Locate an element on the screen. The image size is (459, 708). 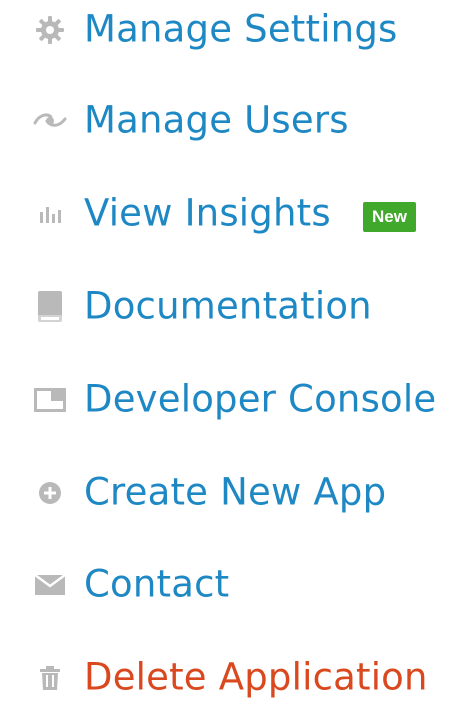
users-icon is located at coordinates (50, 121).